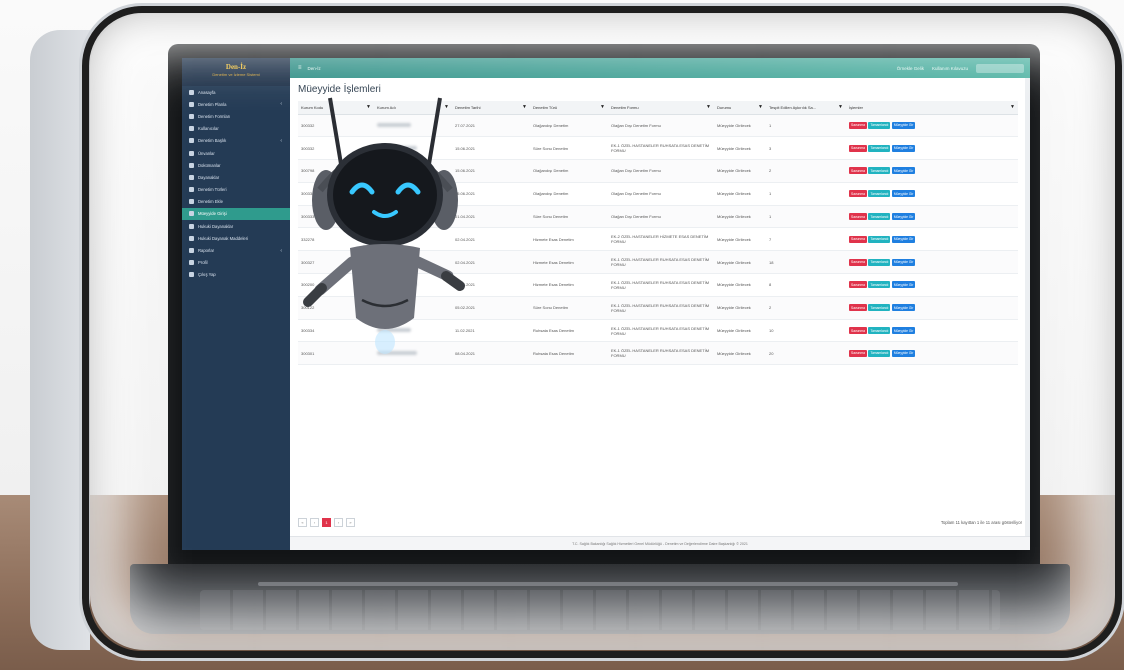  What do you see at coordinates (60, 340) in the screenshot?
I see `frame-left-band` at bounding box center [60, 340].